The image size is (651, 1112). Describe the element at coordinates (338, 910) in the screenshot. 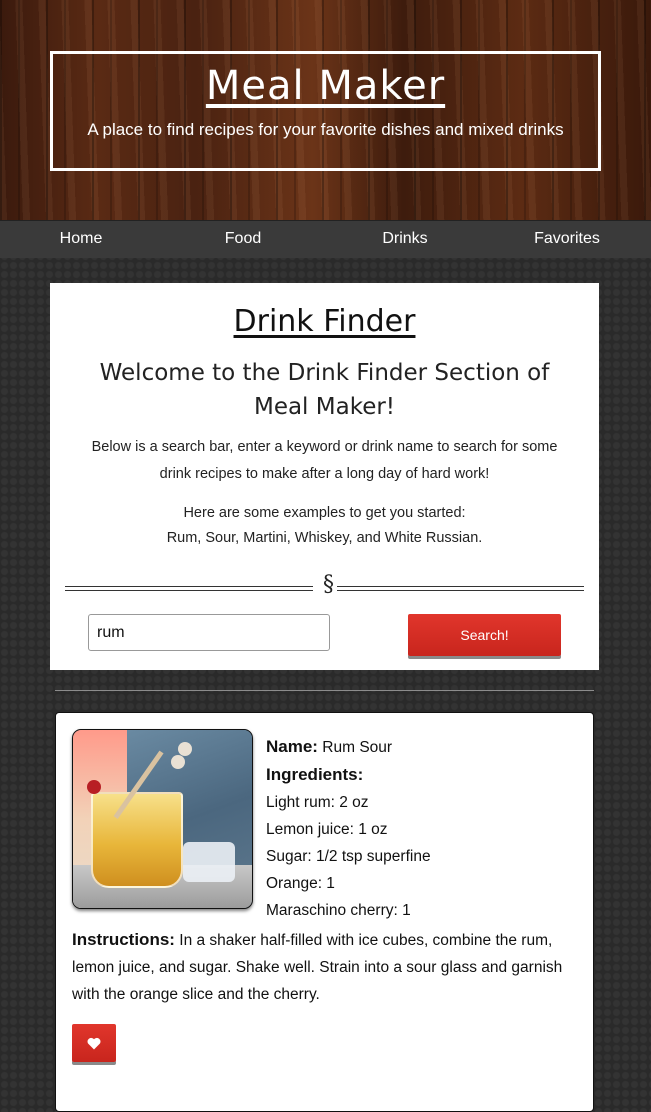

I see `ingredient-item: Maraschino cherry: 1` at that location.